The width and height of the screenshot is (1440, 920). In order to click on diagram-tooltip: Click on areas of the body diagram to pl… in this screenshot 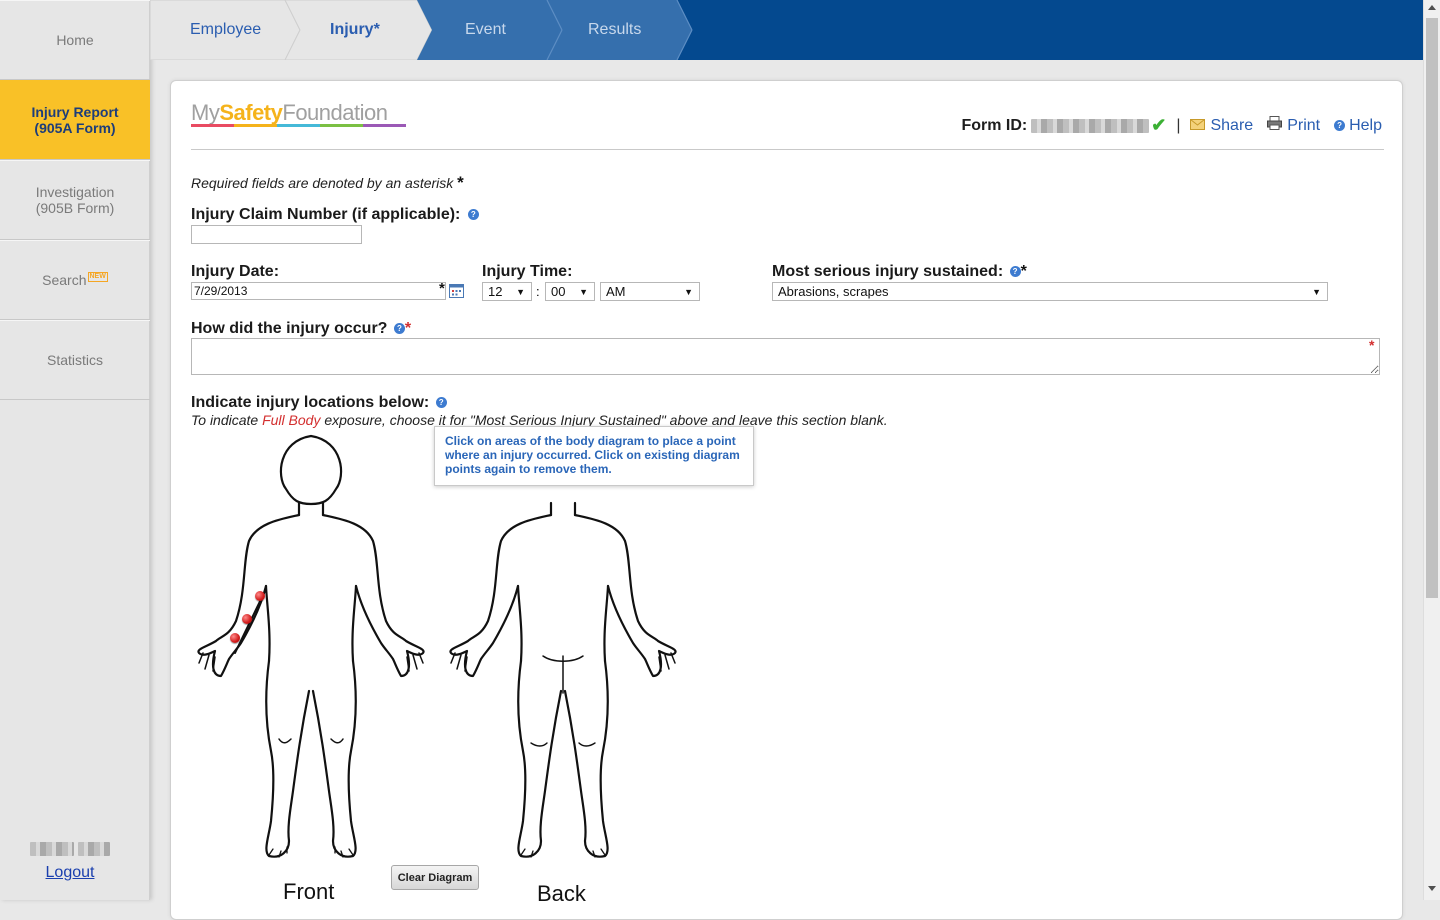, I will do `click(594, 456)`.